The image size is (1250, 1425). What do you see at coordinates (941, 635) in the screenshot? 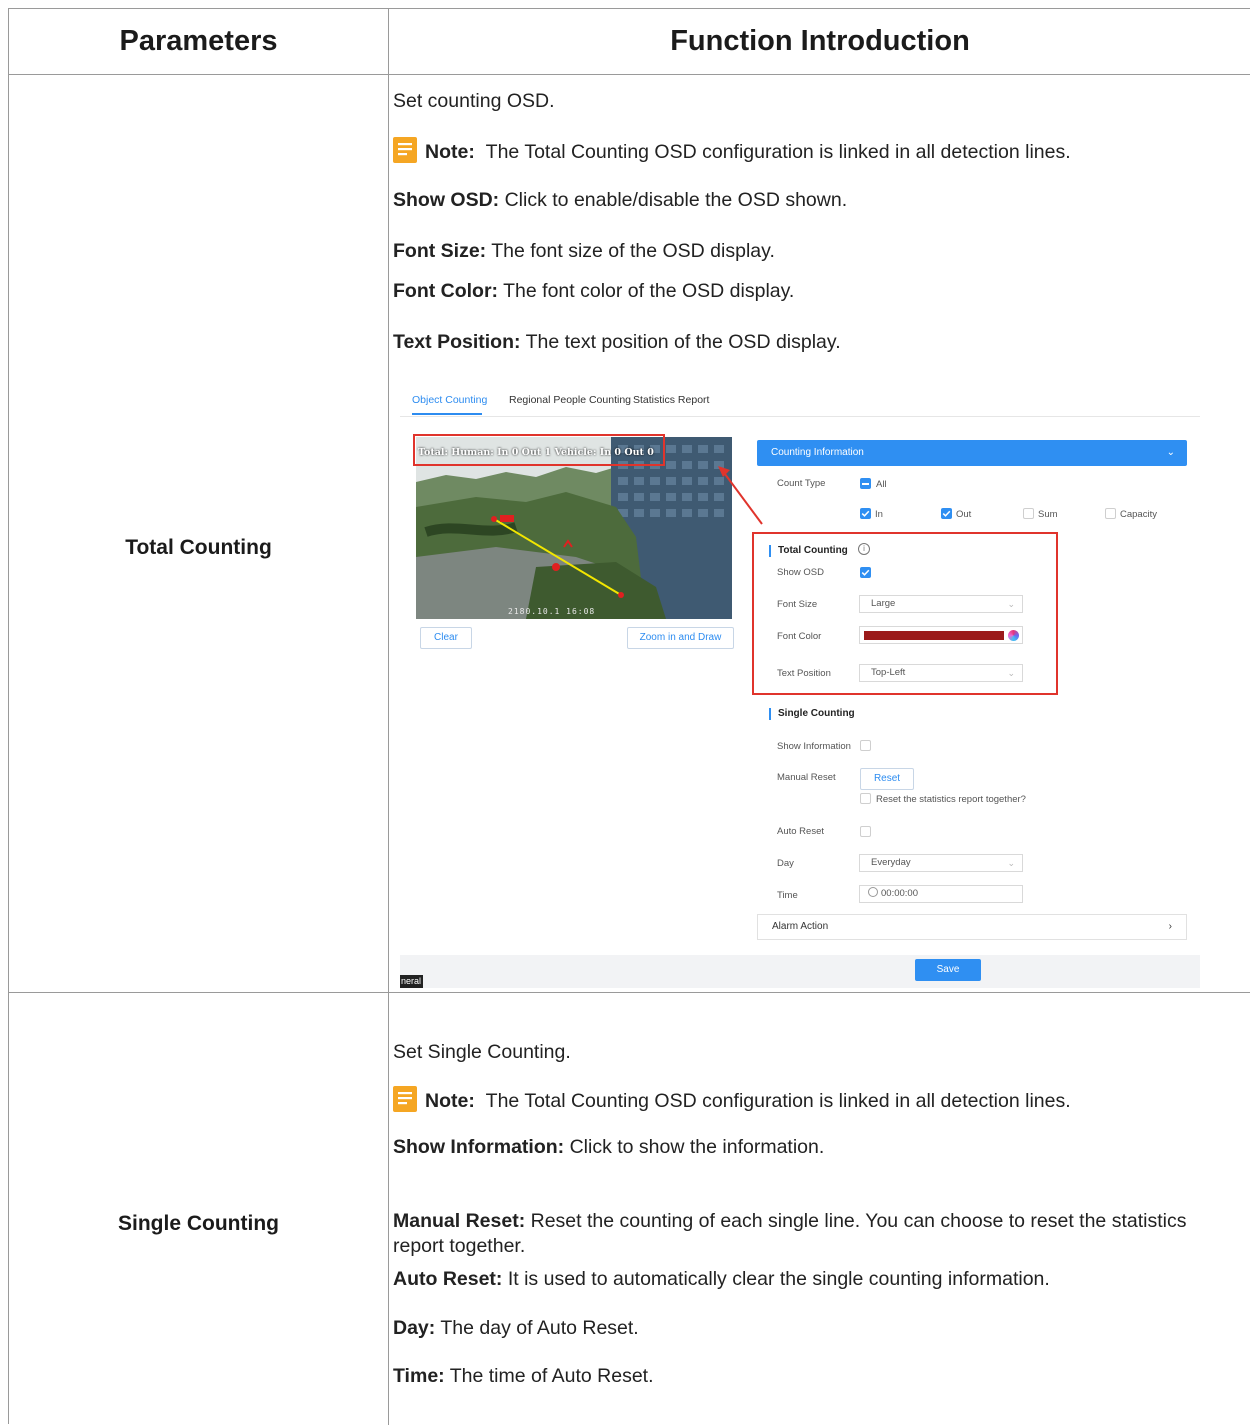
I see `font-color-picker` at bounding box center [941, 635].